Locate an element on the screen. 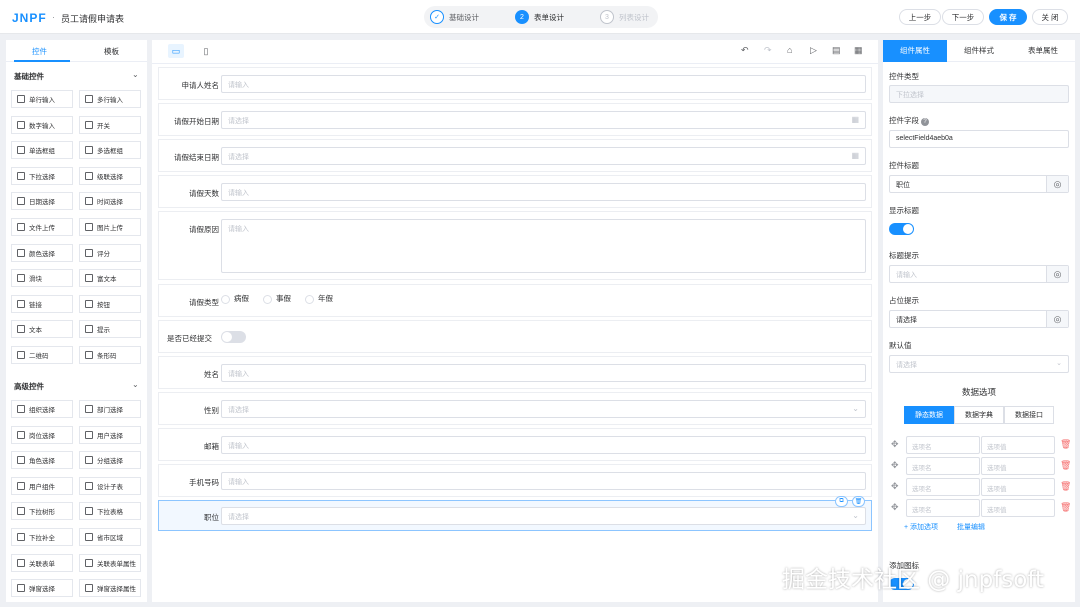 The width and height of the screenshot is (1080, 607). component-item: 按钮 is located at coordinates (110, 303).